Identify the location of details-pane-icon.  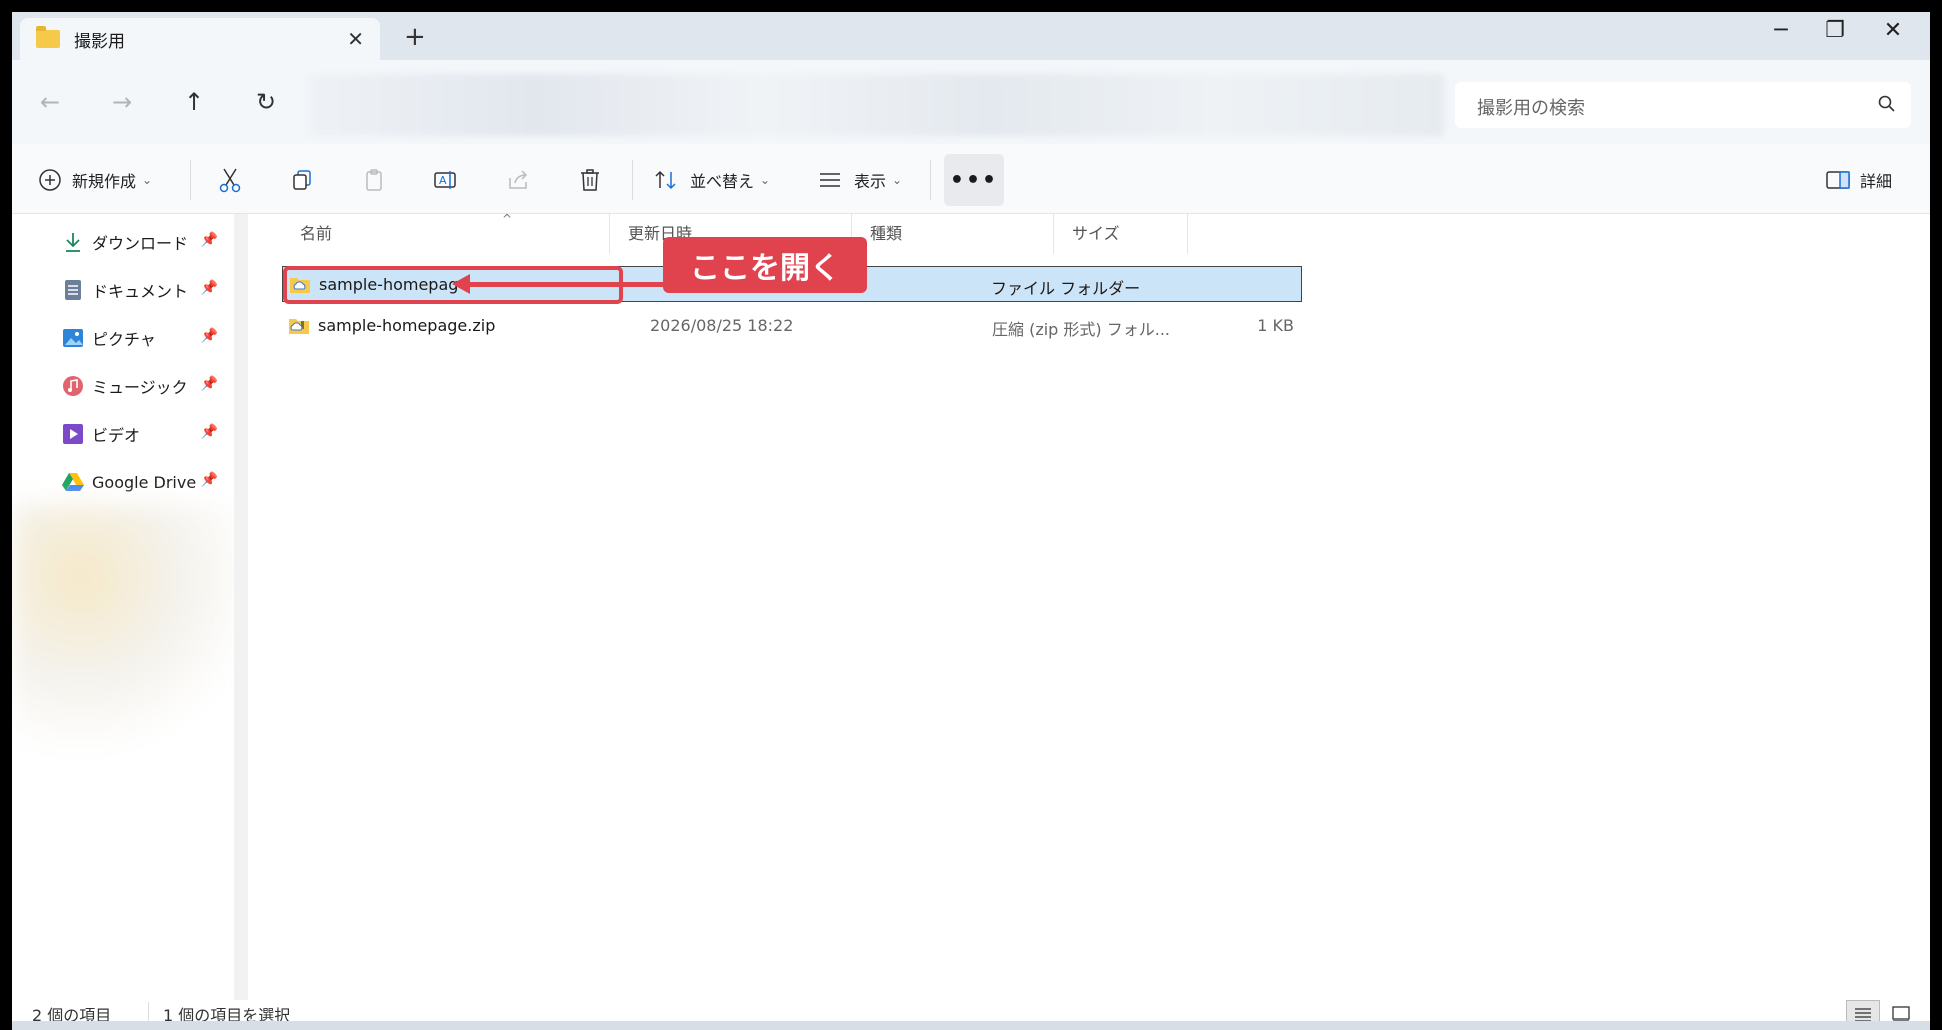
(1838, 180).